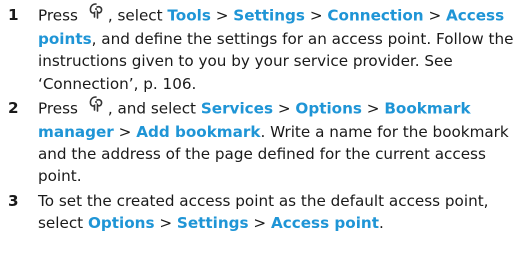 The image size is (518, 268). I want to click on menu-path-services: Services, so click(237, 108).